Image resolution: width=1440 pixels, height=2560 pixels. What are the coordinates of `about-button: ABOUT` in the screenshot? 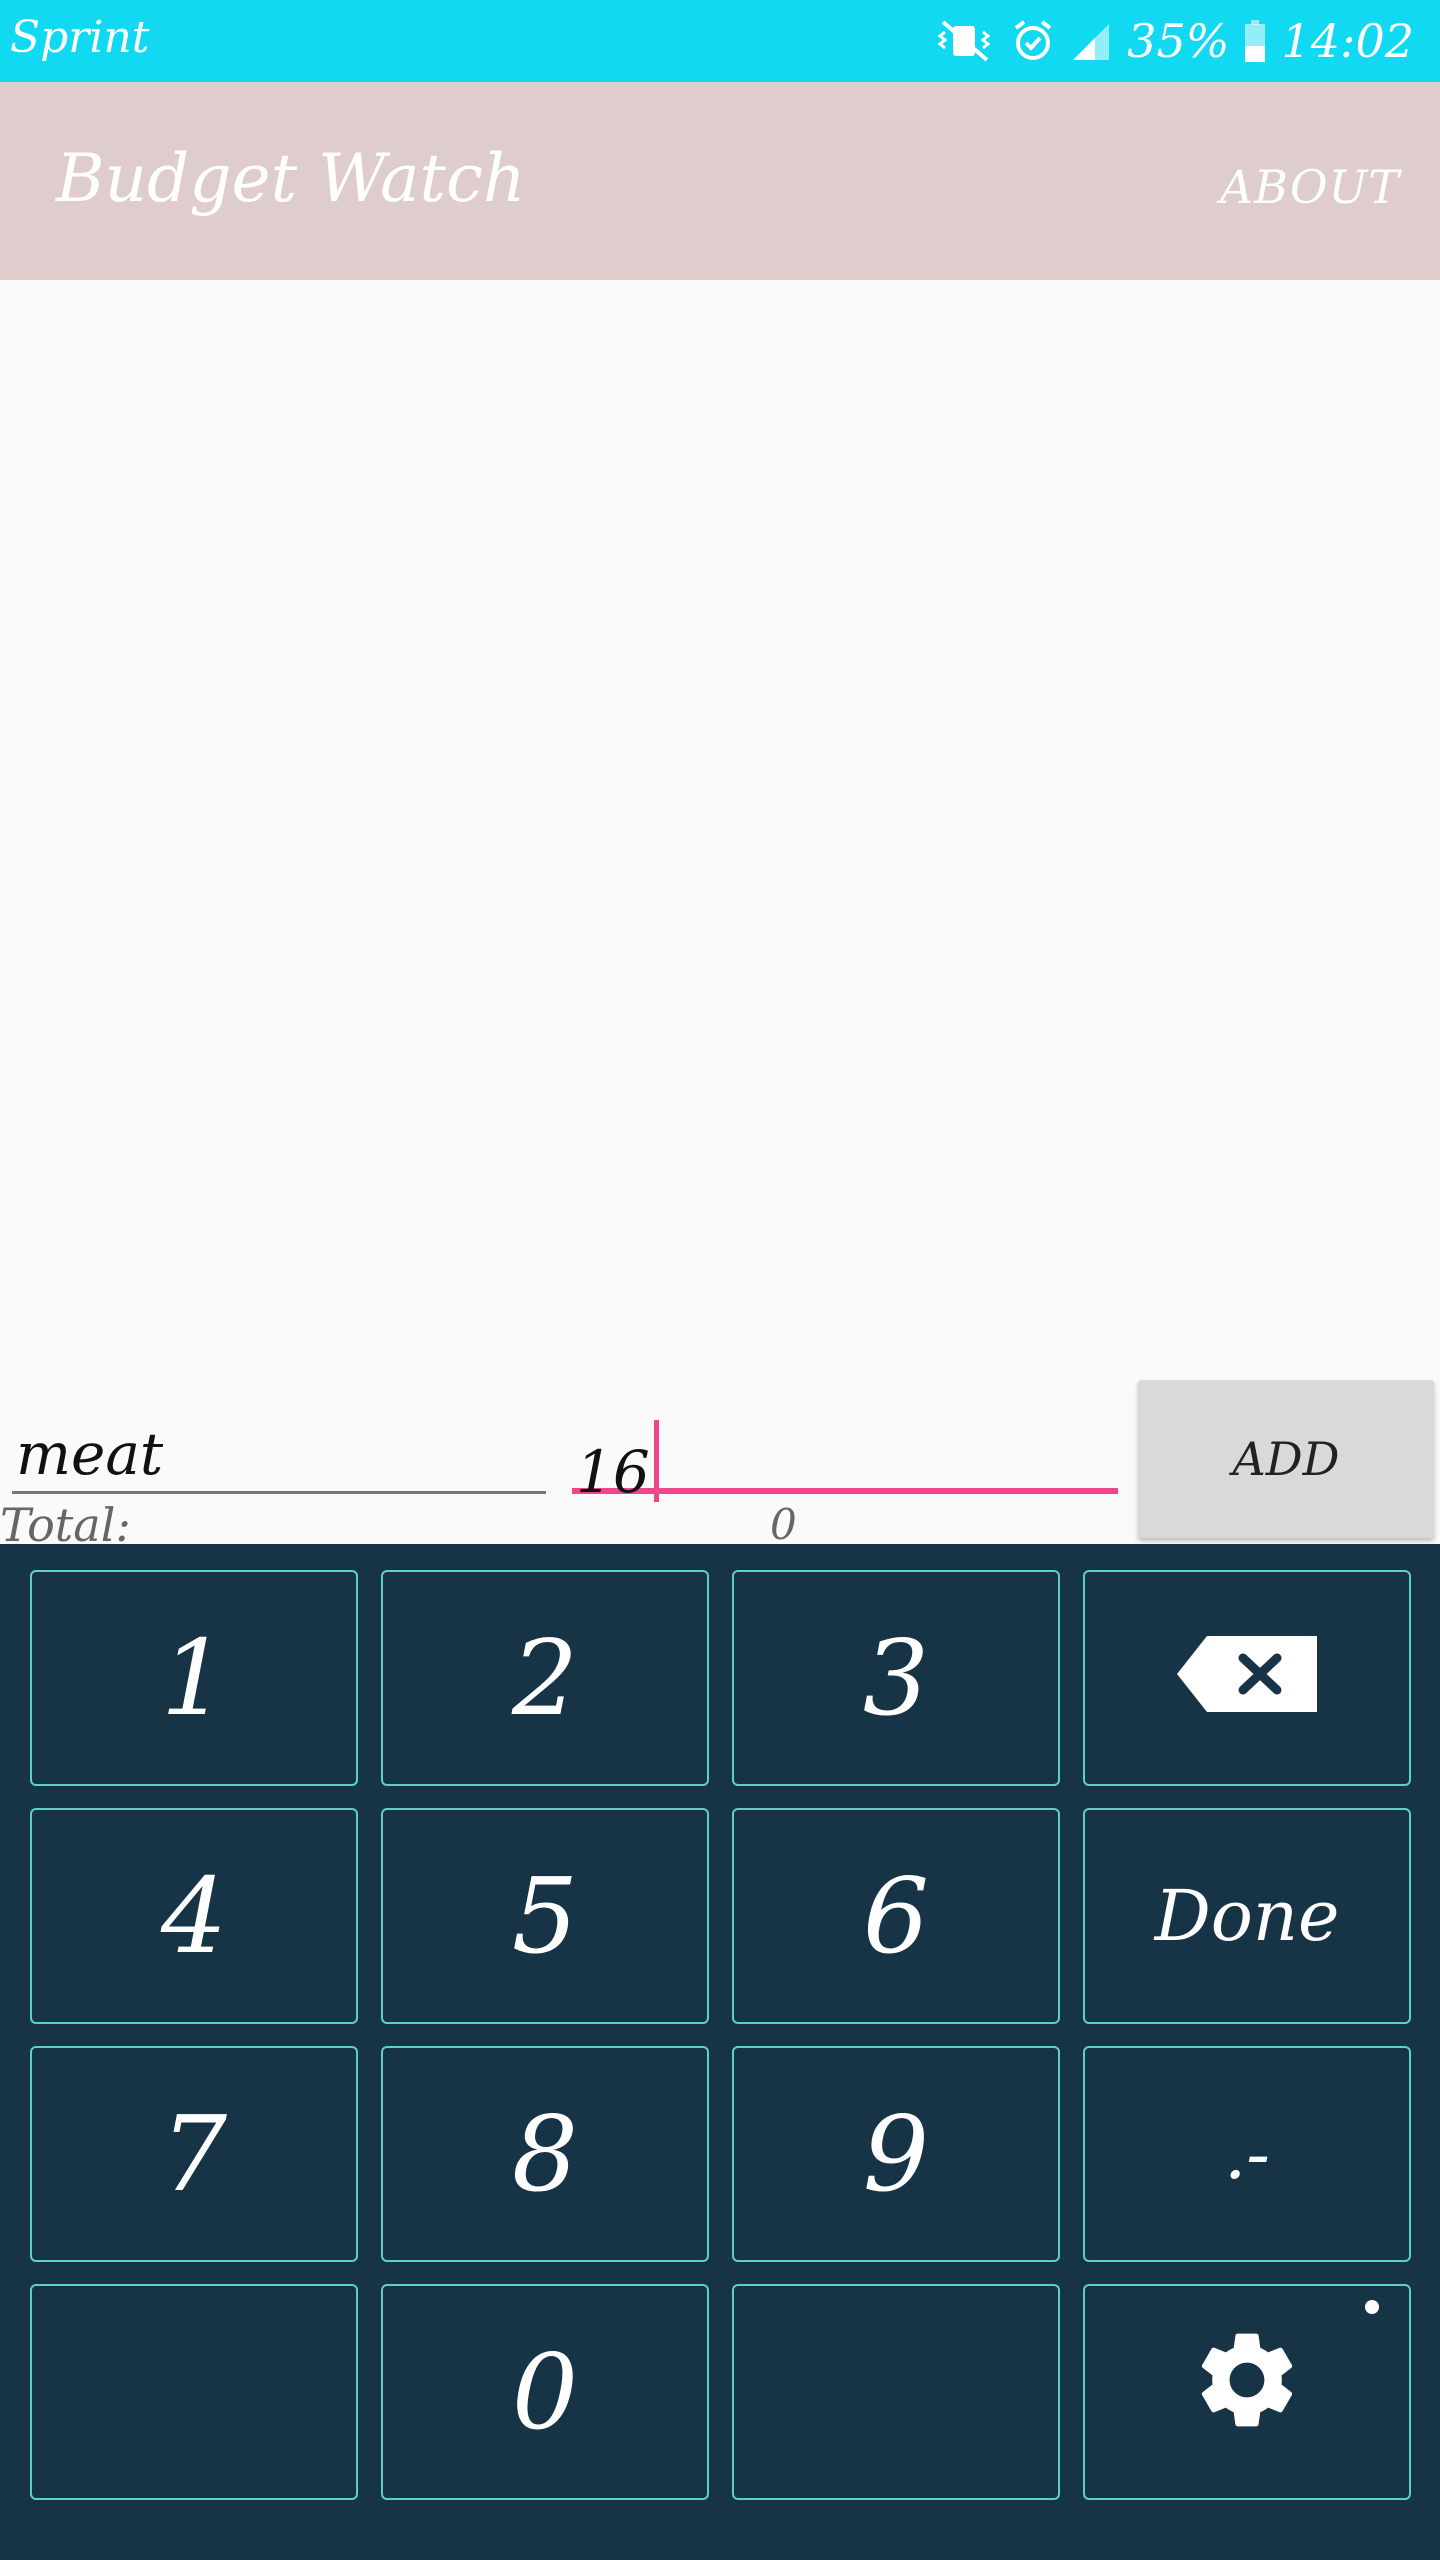 It's located at (1310, 187).